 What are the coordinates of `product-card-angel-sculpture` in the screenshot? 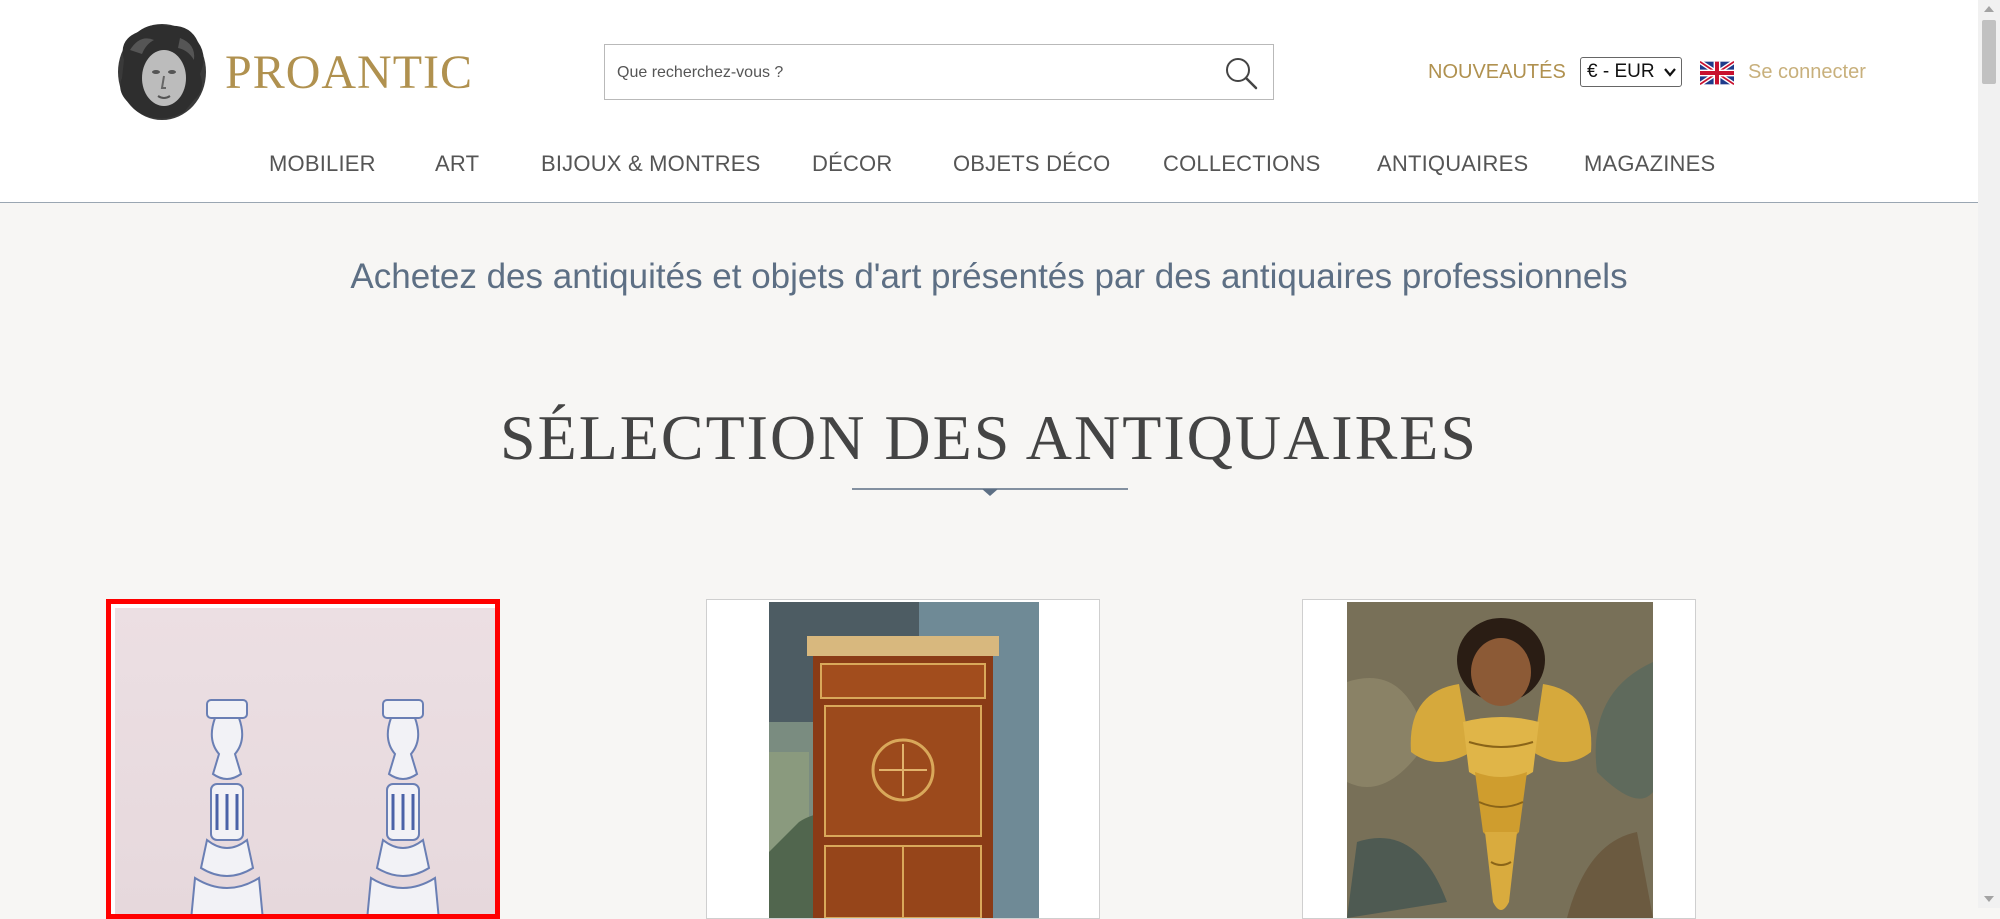 It's located at (1499, 759).